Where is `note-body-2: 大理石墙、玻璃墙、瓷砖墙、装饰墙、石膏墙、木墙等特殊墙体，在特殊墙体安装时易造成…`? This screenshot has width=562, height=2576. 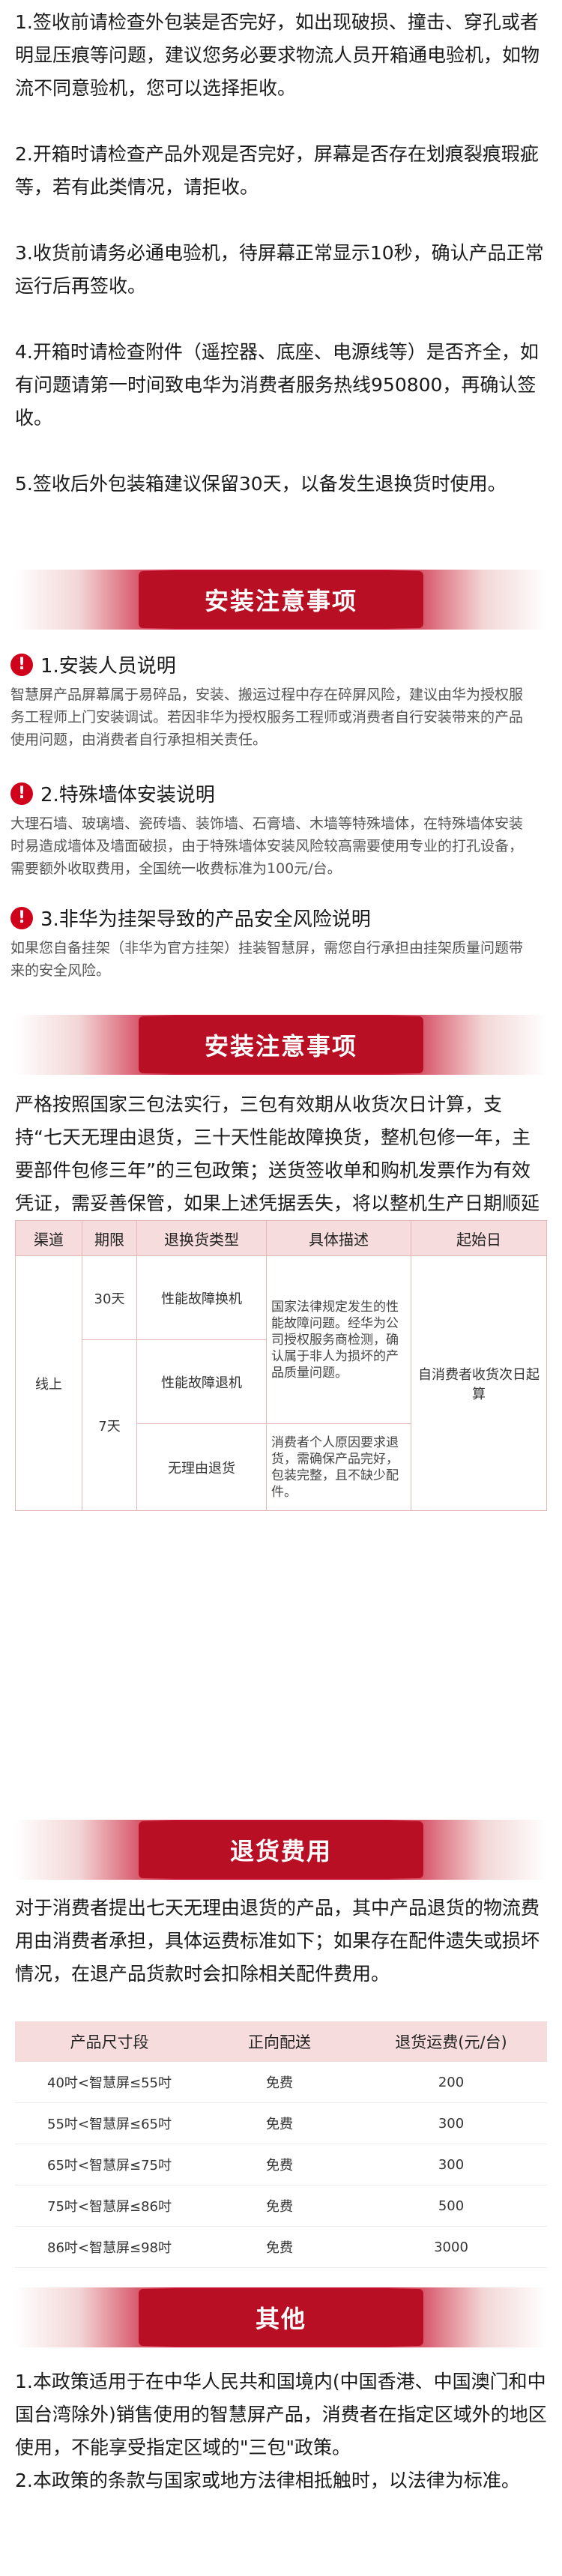
note-body-2: 大理石墙、玻璃墙、瓷砖墙、装饰墙、石膏墙、木墙等特殊墙体，在特殊墙体安装时易造成… is located at coordinates (267, 846).